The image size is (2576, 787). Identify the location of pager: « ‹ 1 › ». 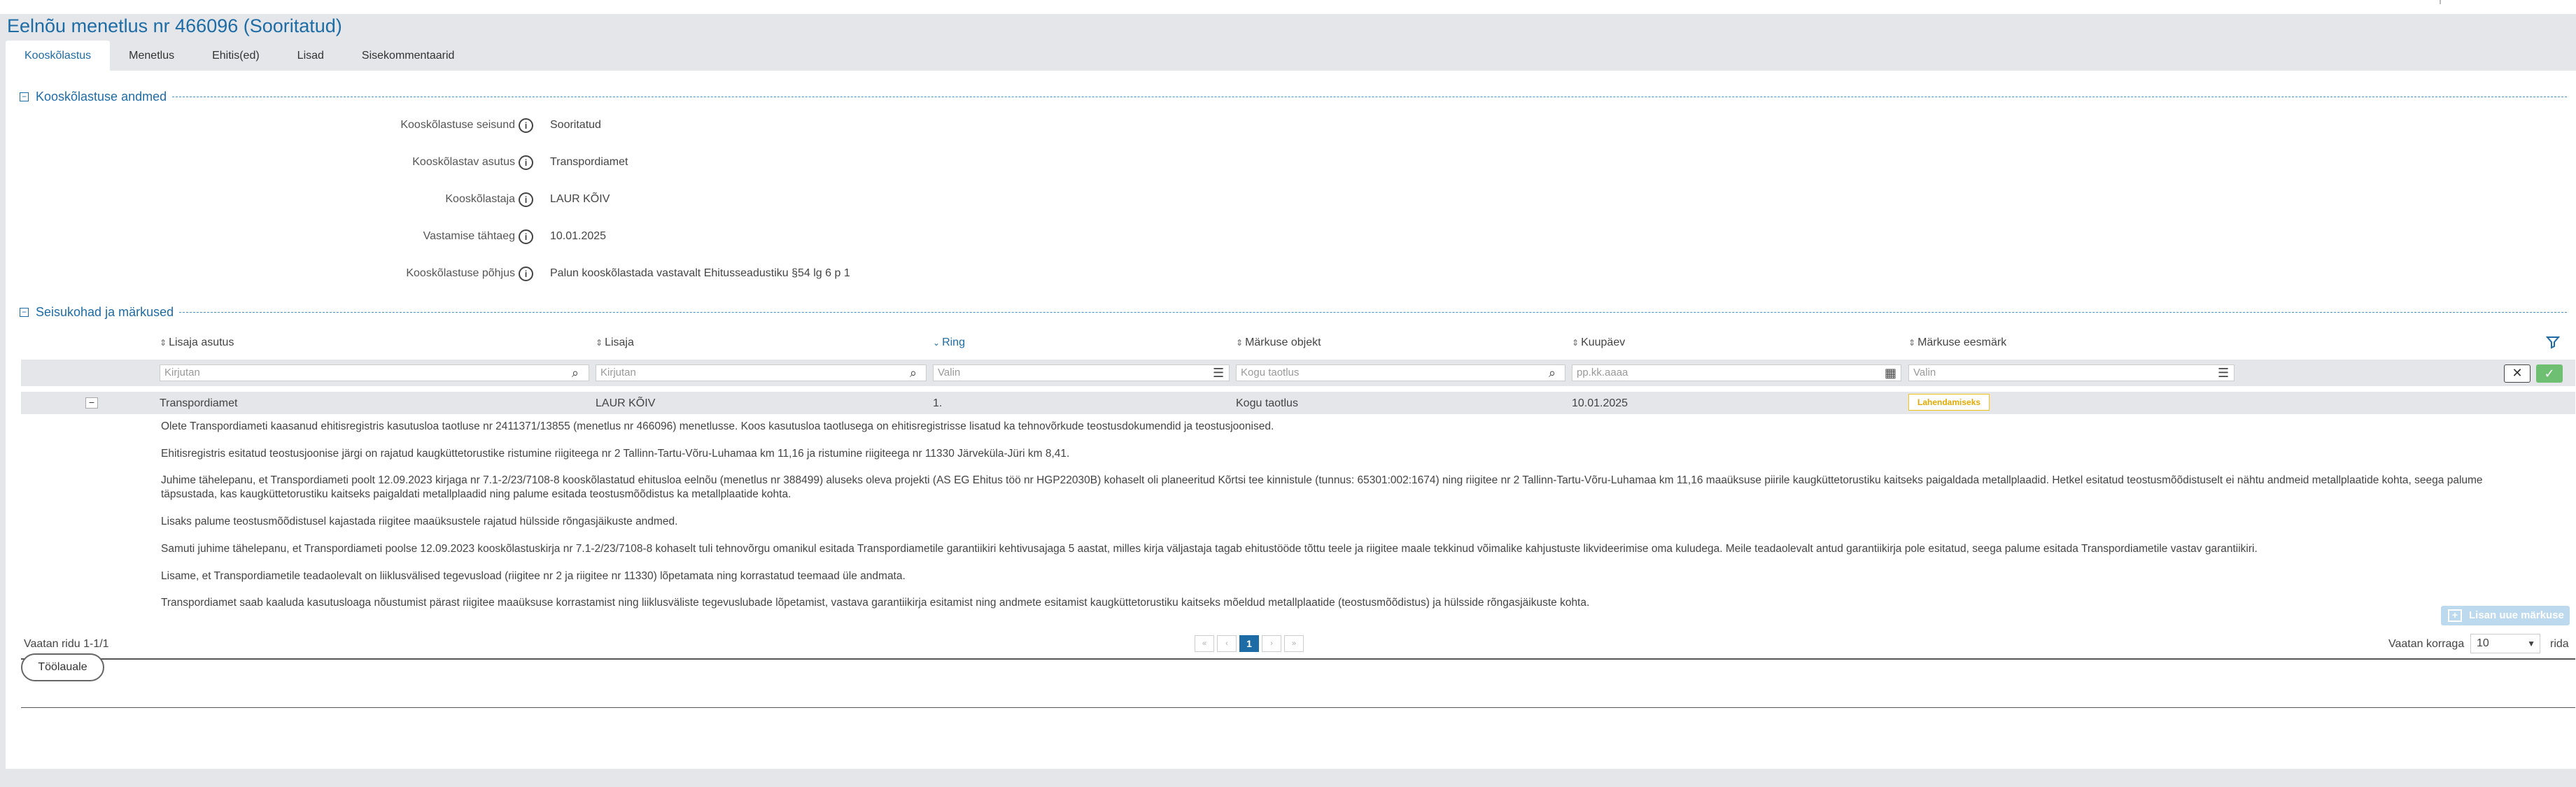
(1249, 644).